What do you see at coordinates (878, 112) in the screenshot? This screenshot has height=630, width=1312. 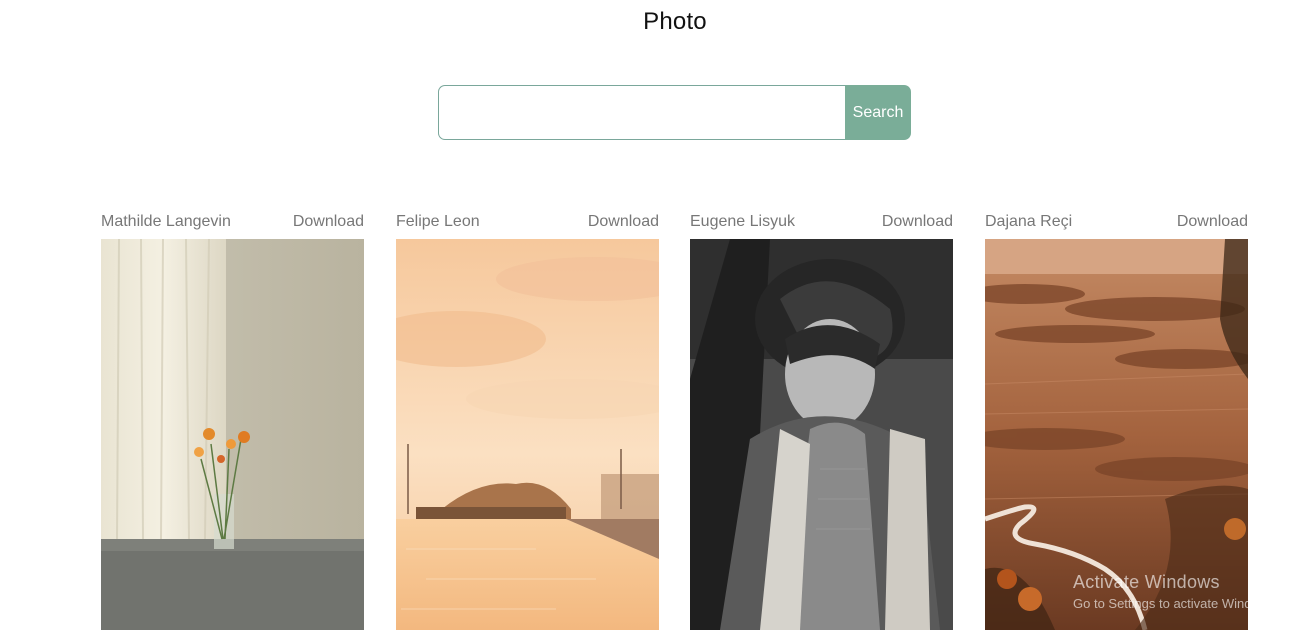 I see `search-button: Search` at bounding box center [878, 112].